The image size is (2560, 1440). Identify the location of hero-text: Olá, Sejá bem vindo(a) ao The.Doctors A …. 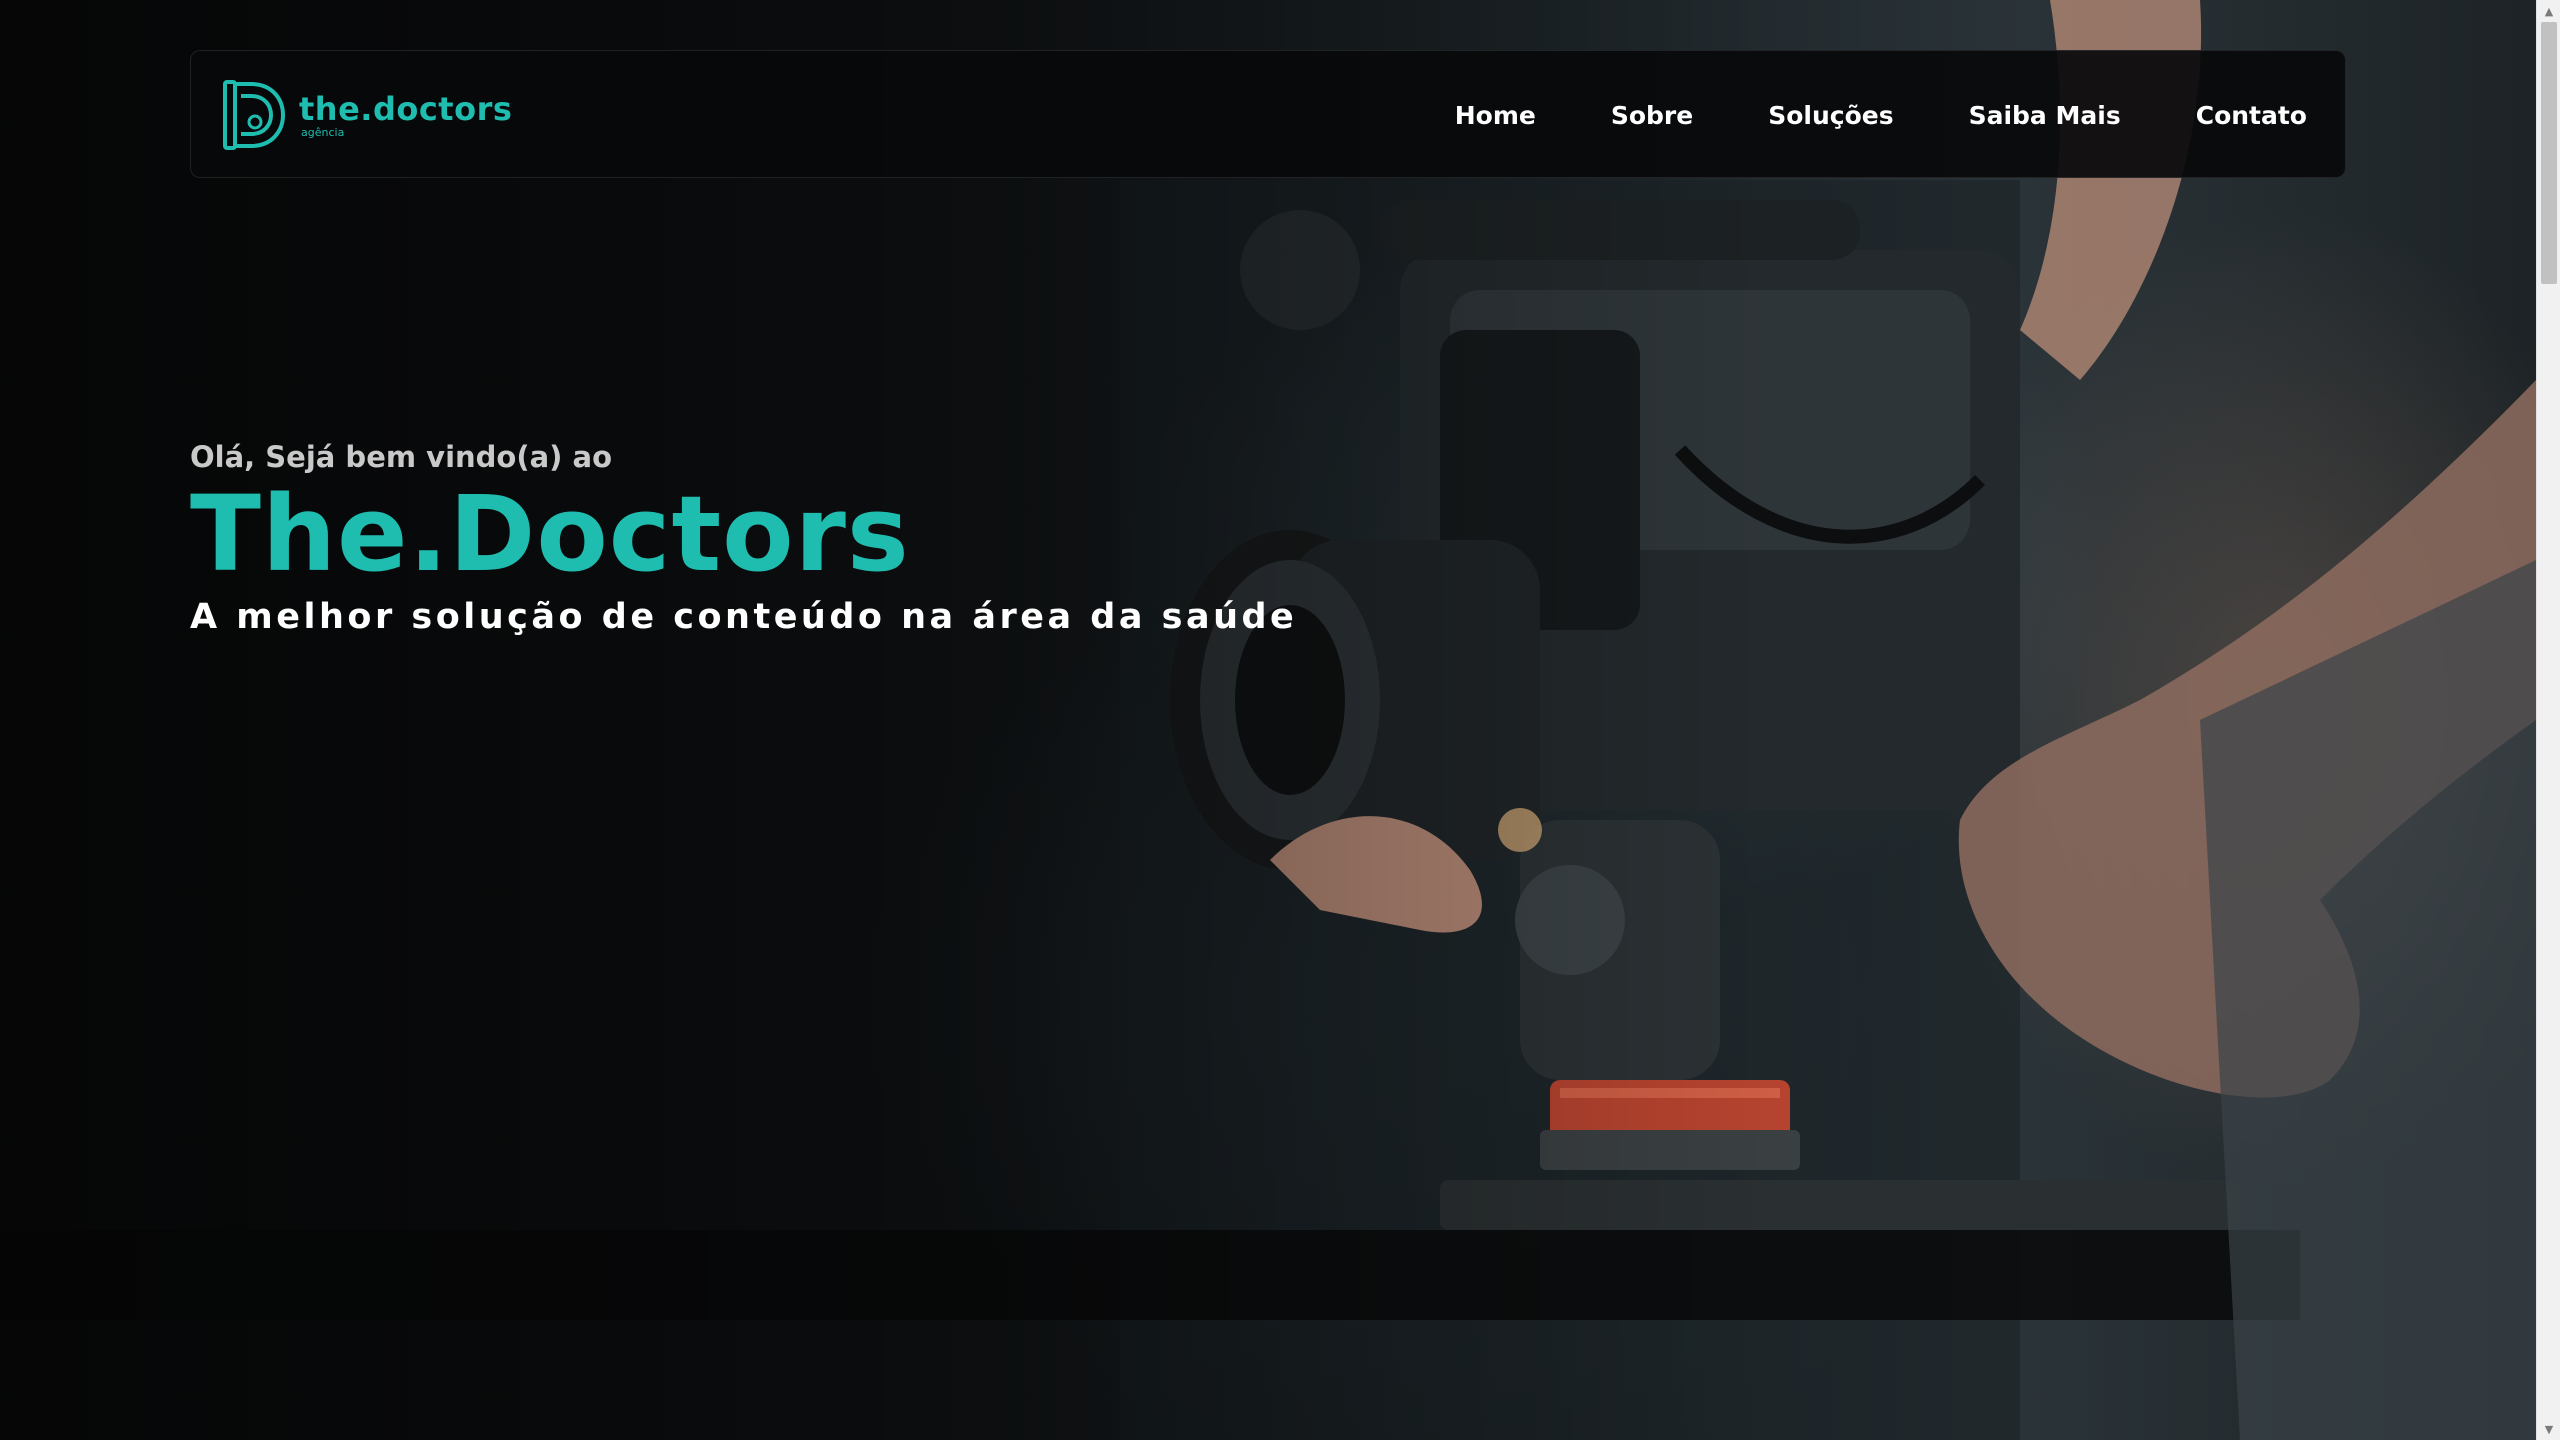
(743, 538).